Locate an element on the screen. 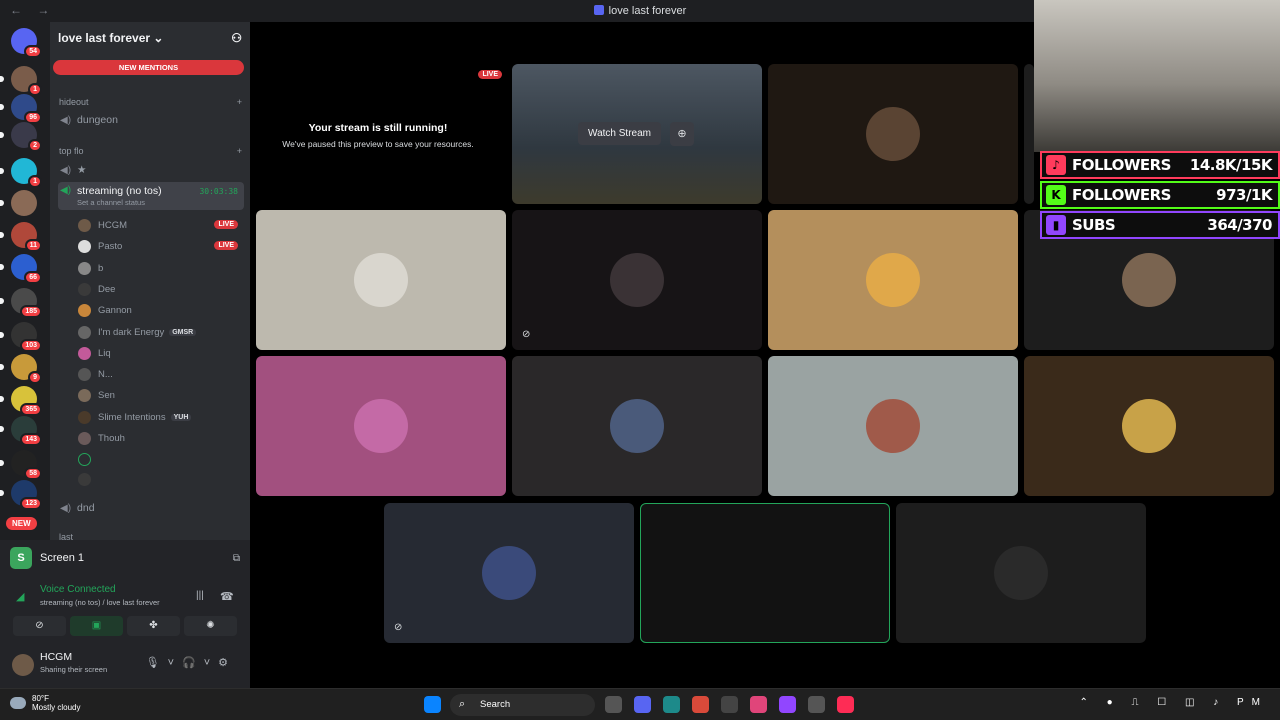 The width and height of the screenshot is (1280, 720). chrome-icon is located at coordinates (700, 704).